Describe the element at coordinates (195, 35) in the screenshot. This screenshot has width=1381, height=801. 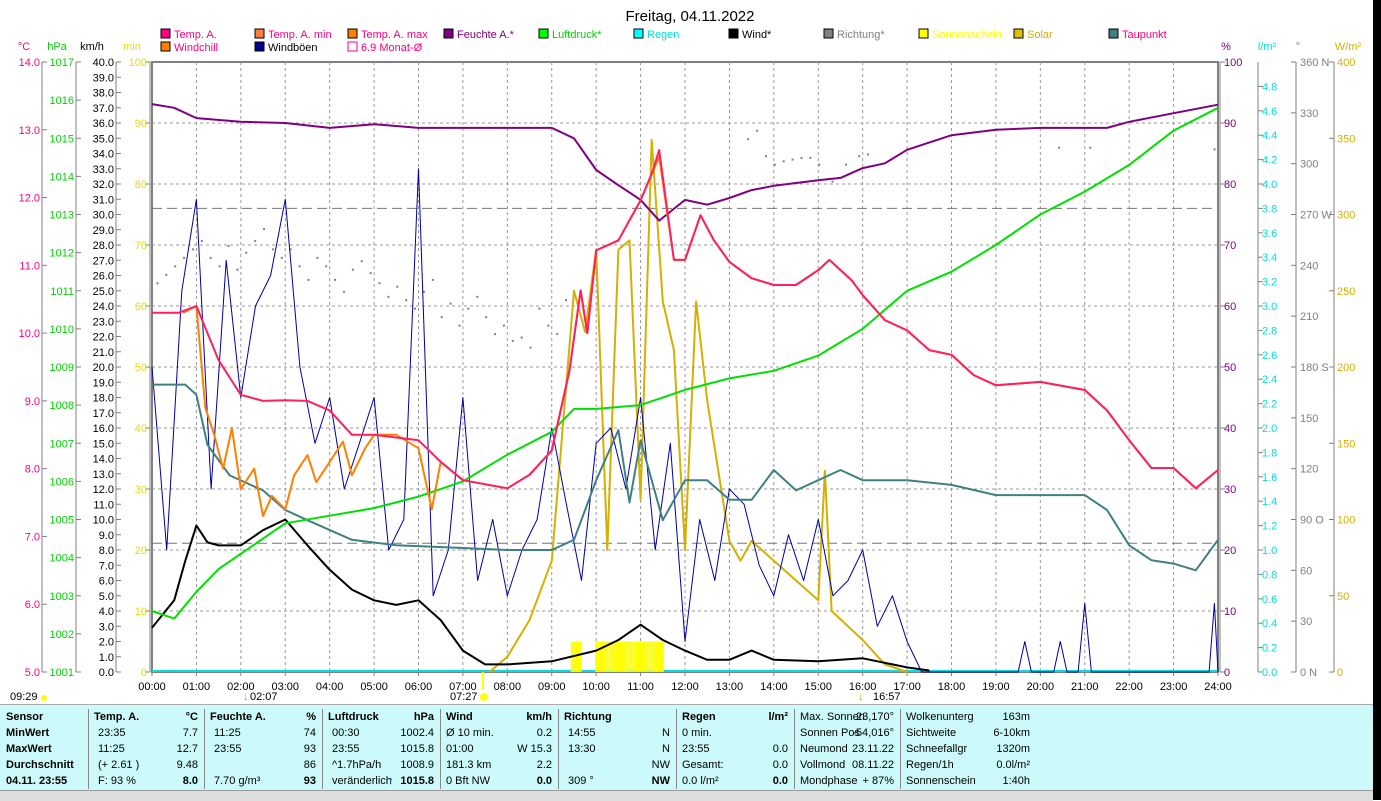
I see `legend-label: Temp. A.` at that location.